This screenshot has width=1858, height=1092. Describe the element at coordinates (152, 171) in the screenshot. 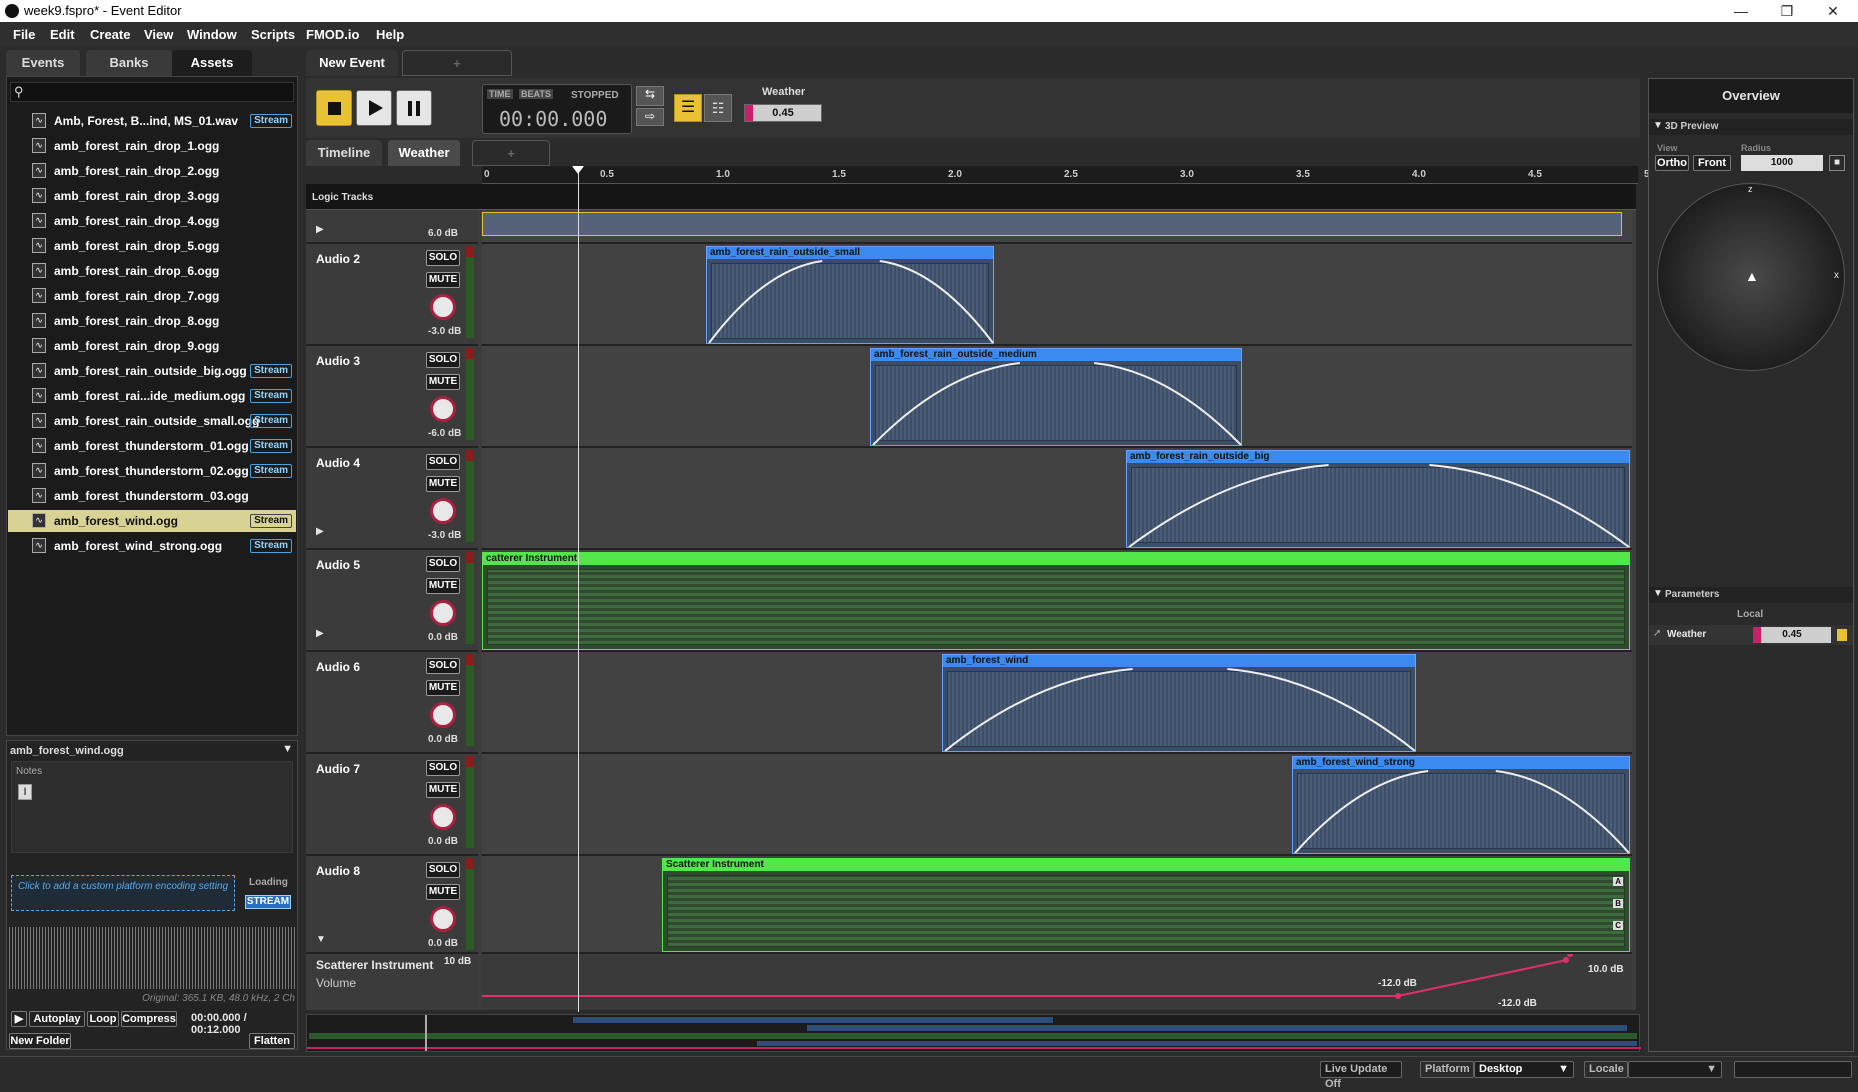

I see `asset-row: ∿ amb_forest_rain_drop_2.ogg` at that location.